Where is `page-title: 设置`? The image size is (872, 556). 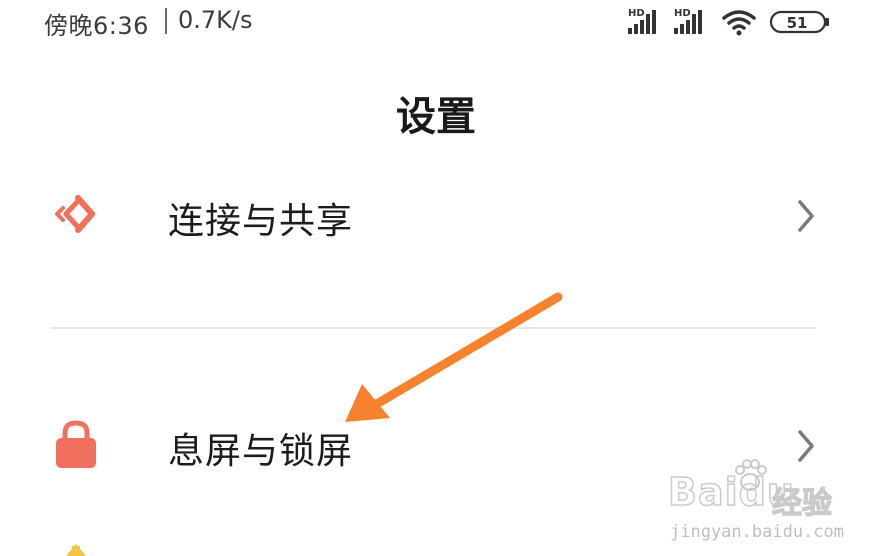 page-title: 设置 is located at coordinates (436, 117).